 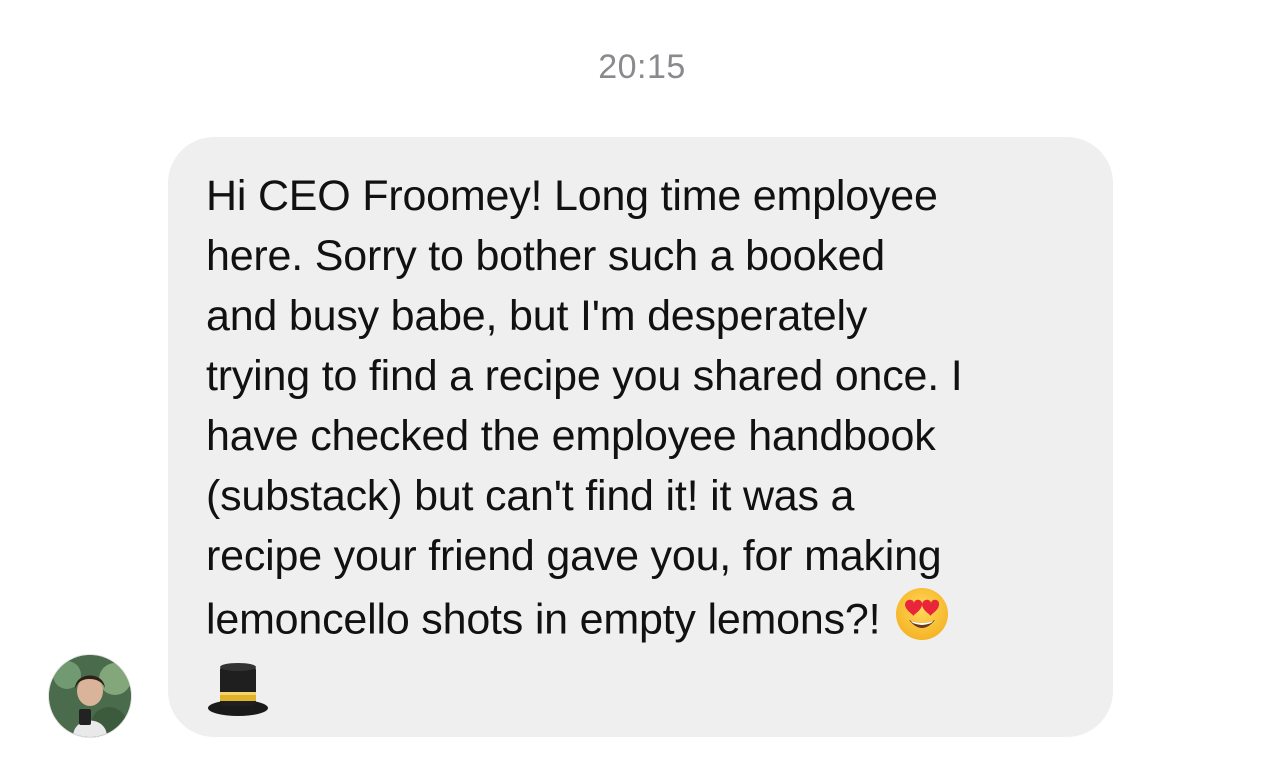 What do you see at coordinates (574, 556) in the screenshot?
I see `message-text-line: recipe your friend gave you, for making` at bounding box center [574, 556].